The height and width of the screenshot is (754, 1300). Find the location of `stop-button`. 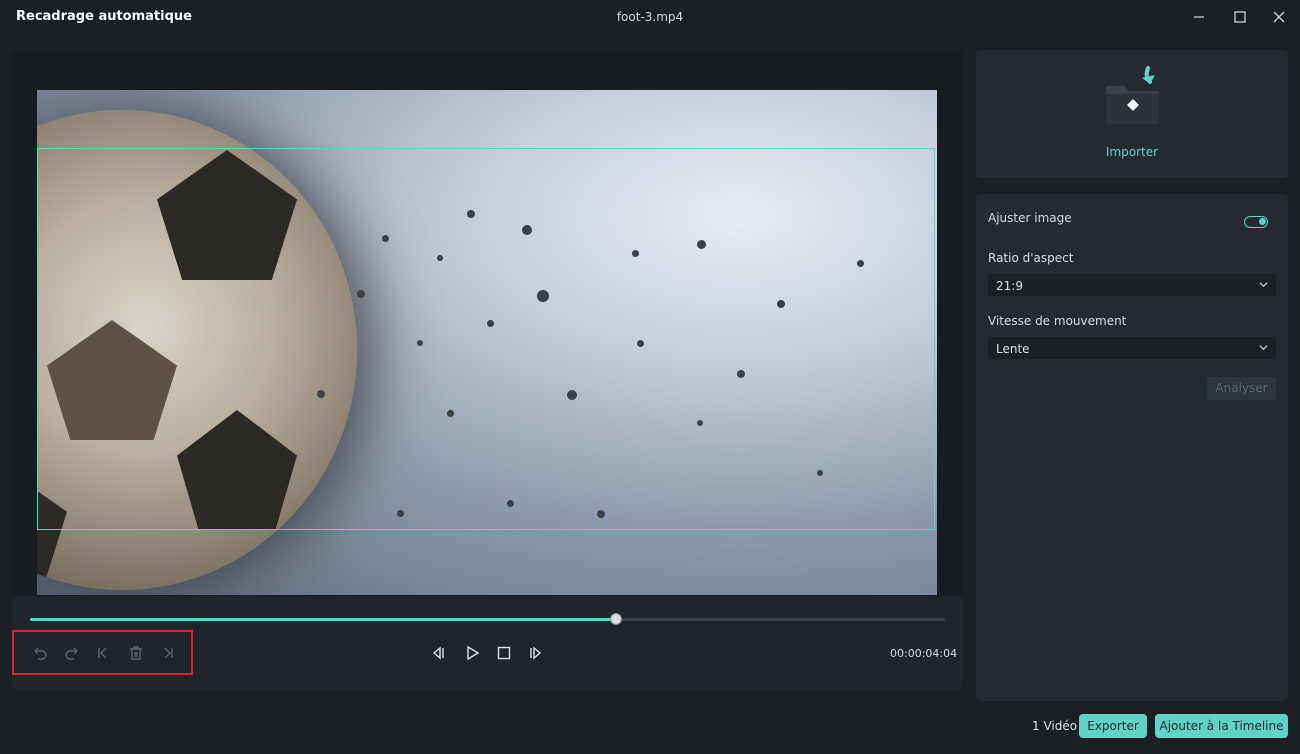

stop-button is located at coordinates (504, 653).